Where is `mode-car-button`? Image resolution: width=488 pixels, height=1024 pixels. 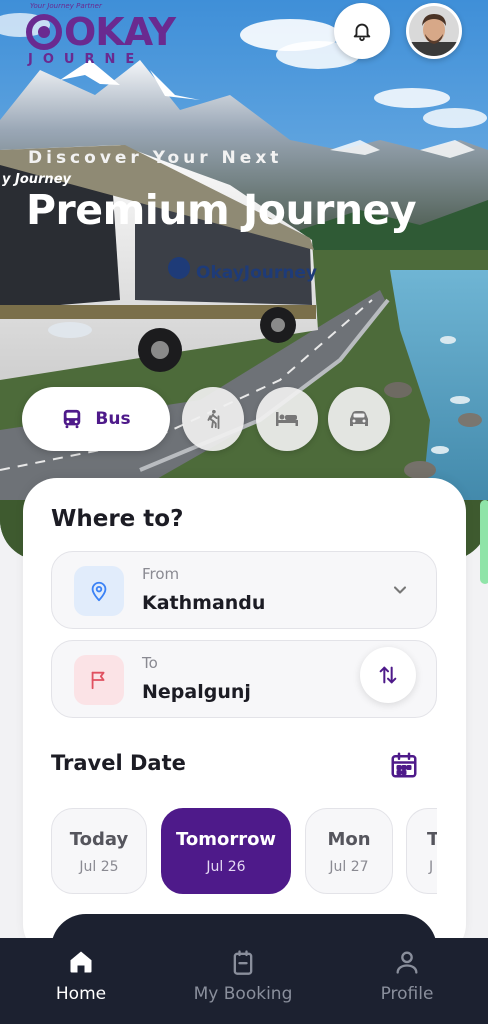 mode-car-button is located at coordinates (359, 419).